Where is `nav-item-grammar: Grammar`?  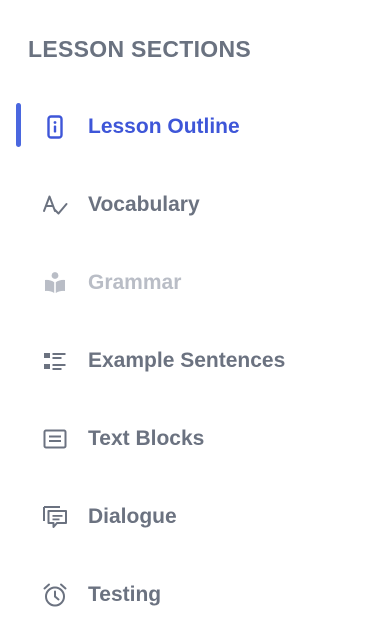 nav-item-grammar: Grammar is located at coordinates (188, 283).